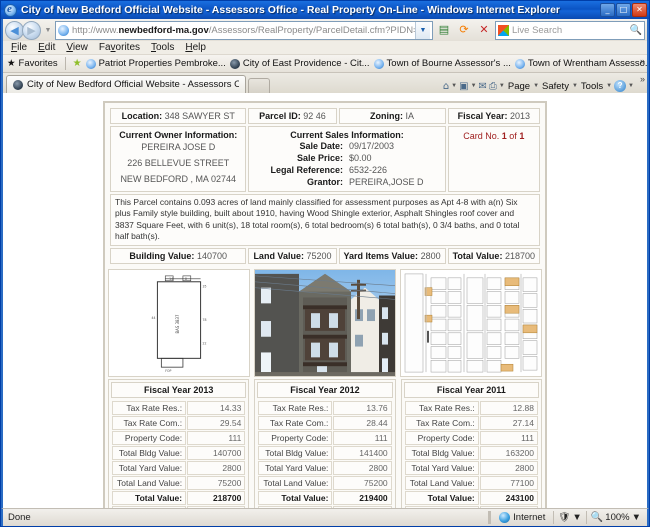  I want to click on grantor-value: PEREIRA,JOSE D, so click(386, 182).